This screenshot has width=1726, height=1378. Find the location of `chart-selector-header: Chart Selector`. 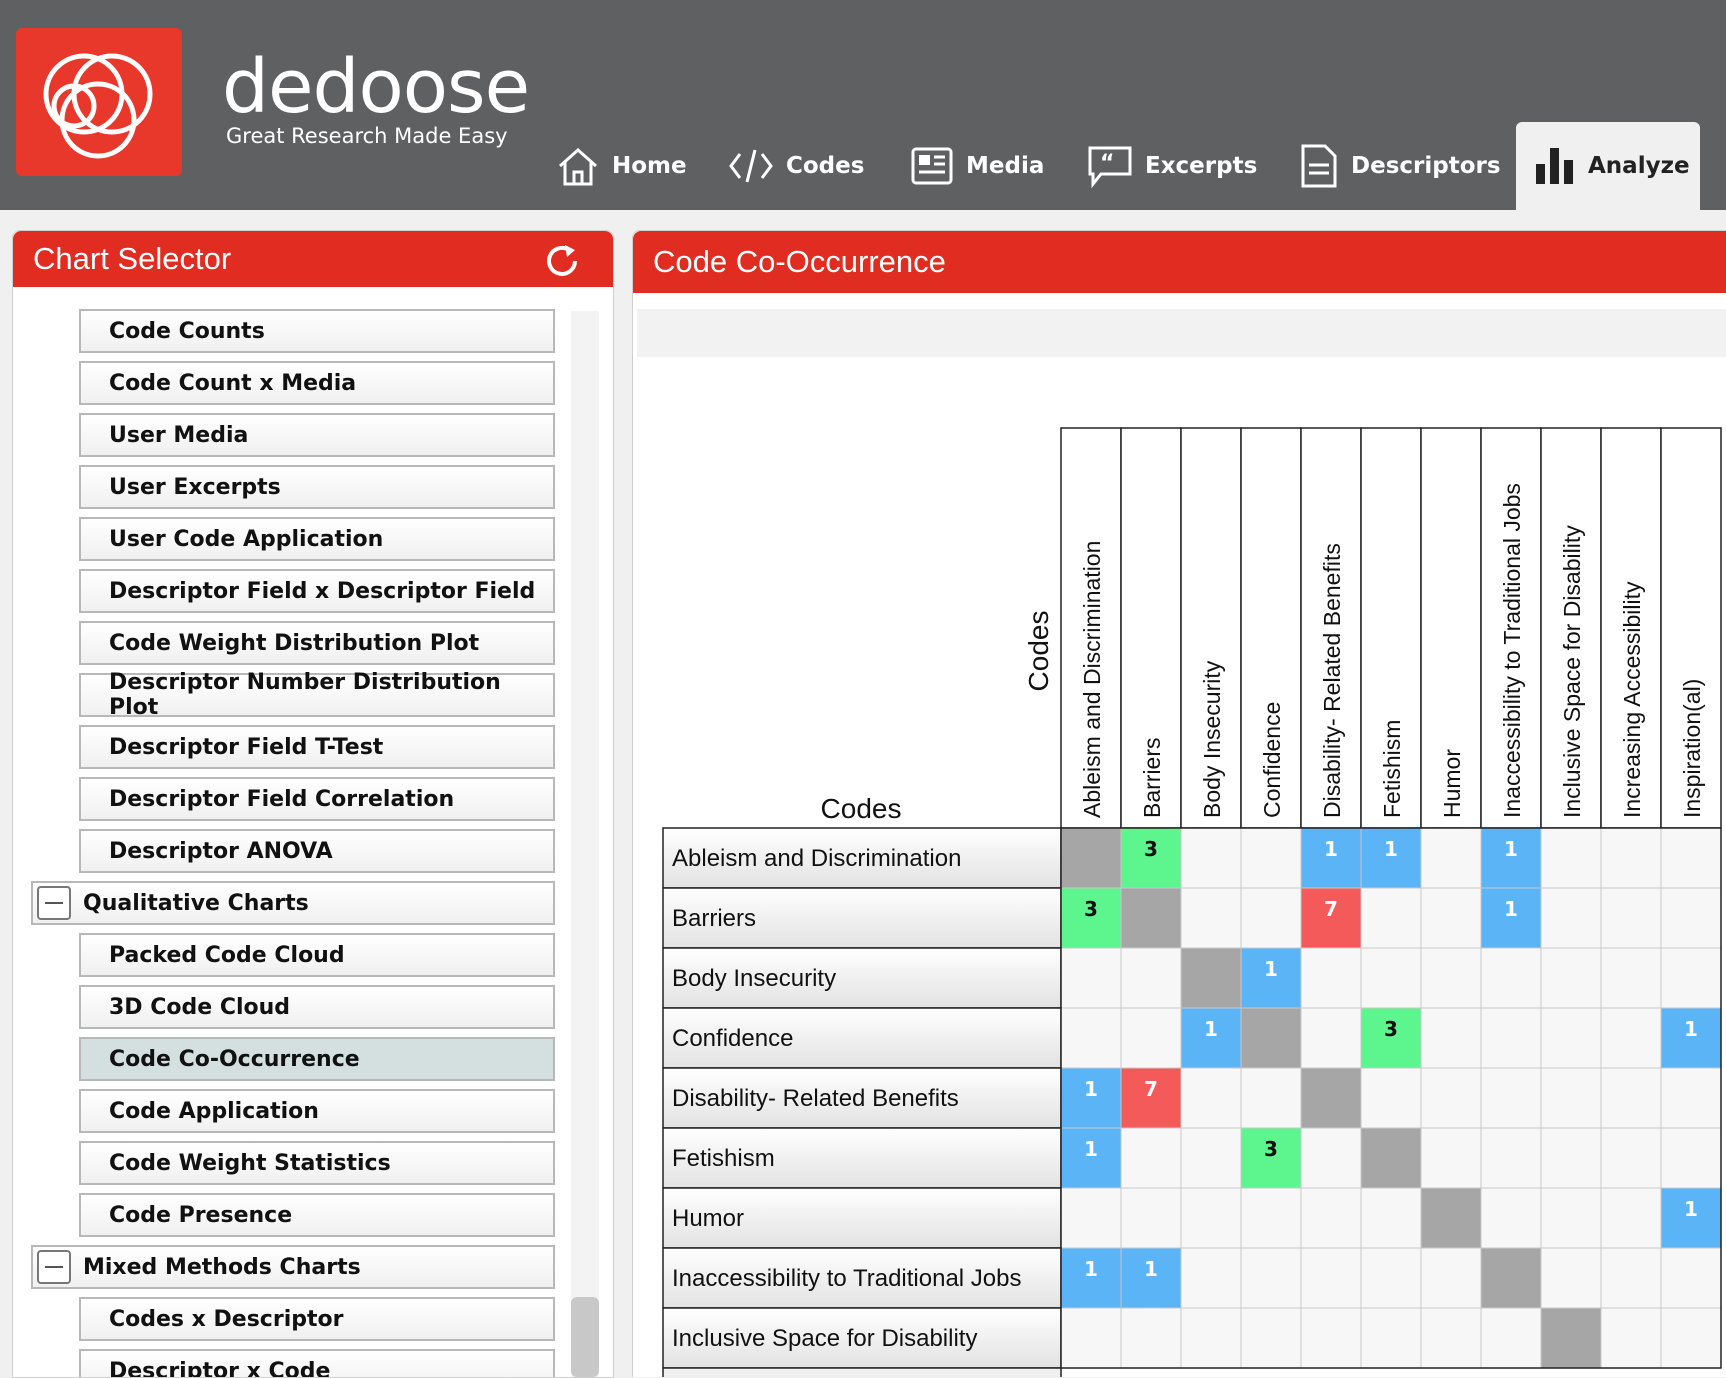

chart-selector-header: Chart Selector is located at coordinates (313, 259).